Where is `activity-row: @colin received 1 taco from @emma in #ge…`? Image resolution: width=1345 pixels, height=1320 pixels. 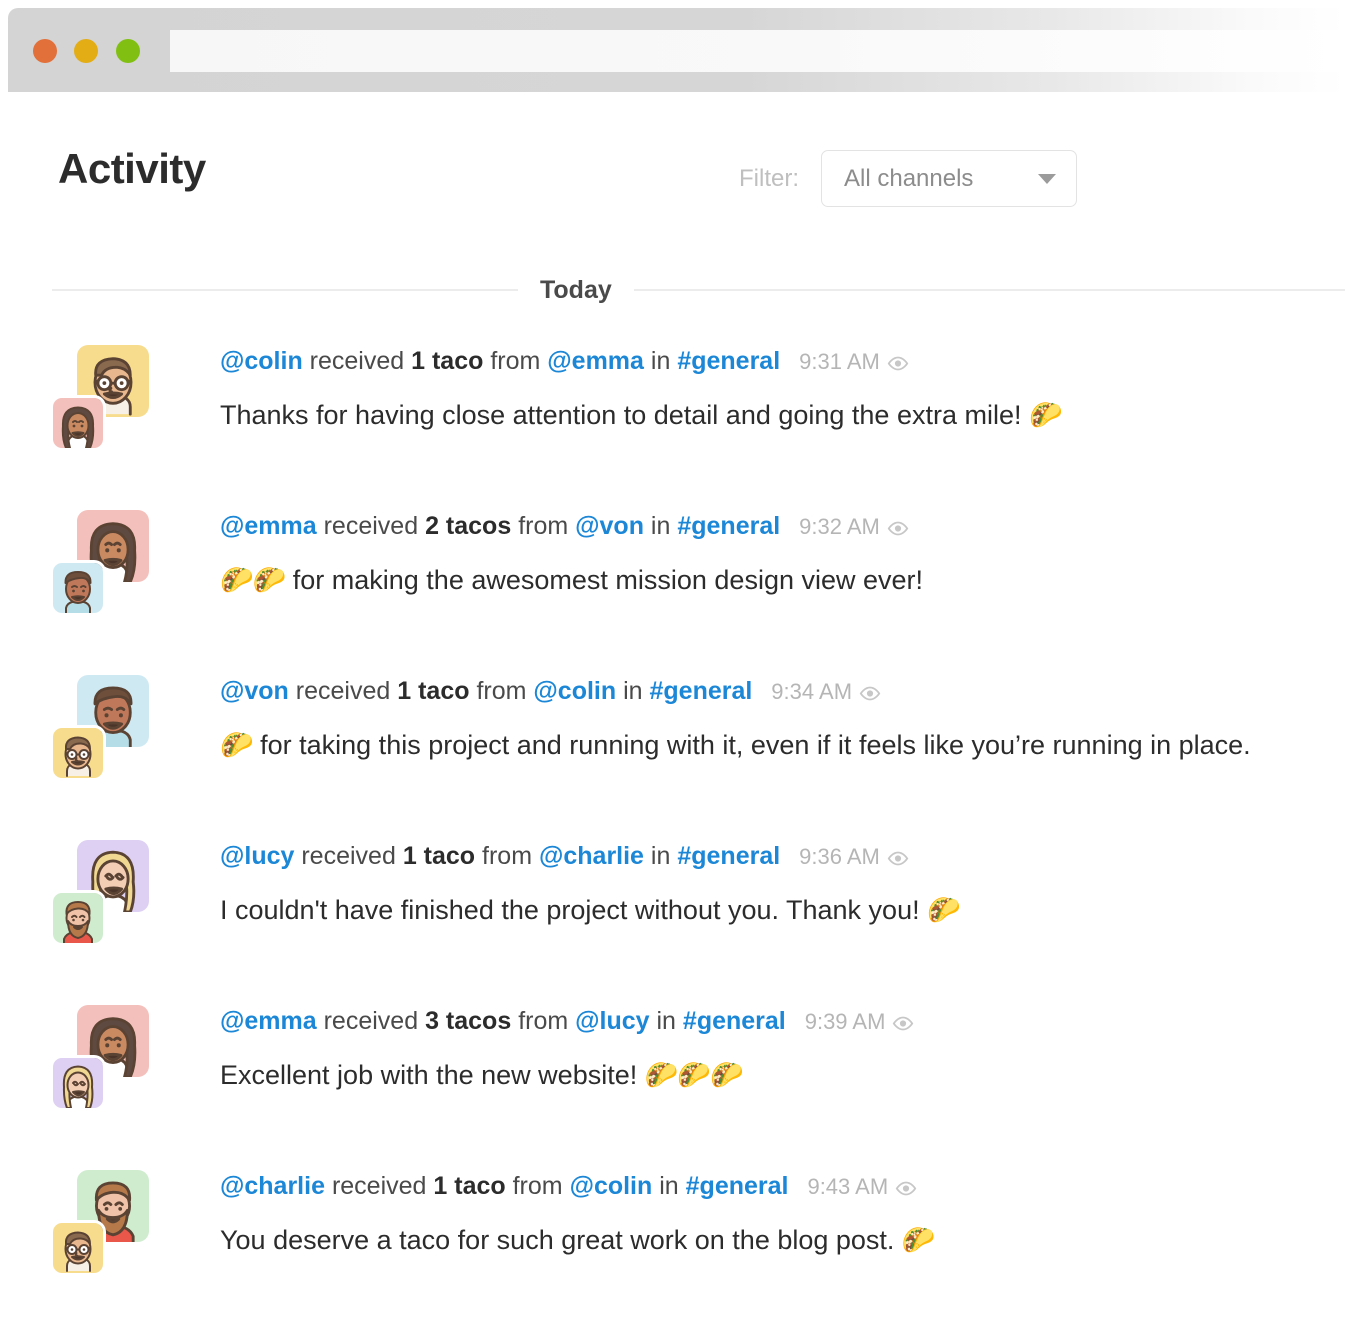
activity-row: @colin received 1 taco from @emma in #ge… is located at coordinates (672, 412).